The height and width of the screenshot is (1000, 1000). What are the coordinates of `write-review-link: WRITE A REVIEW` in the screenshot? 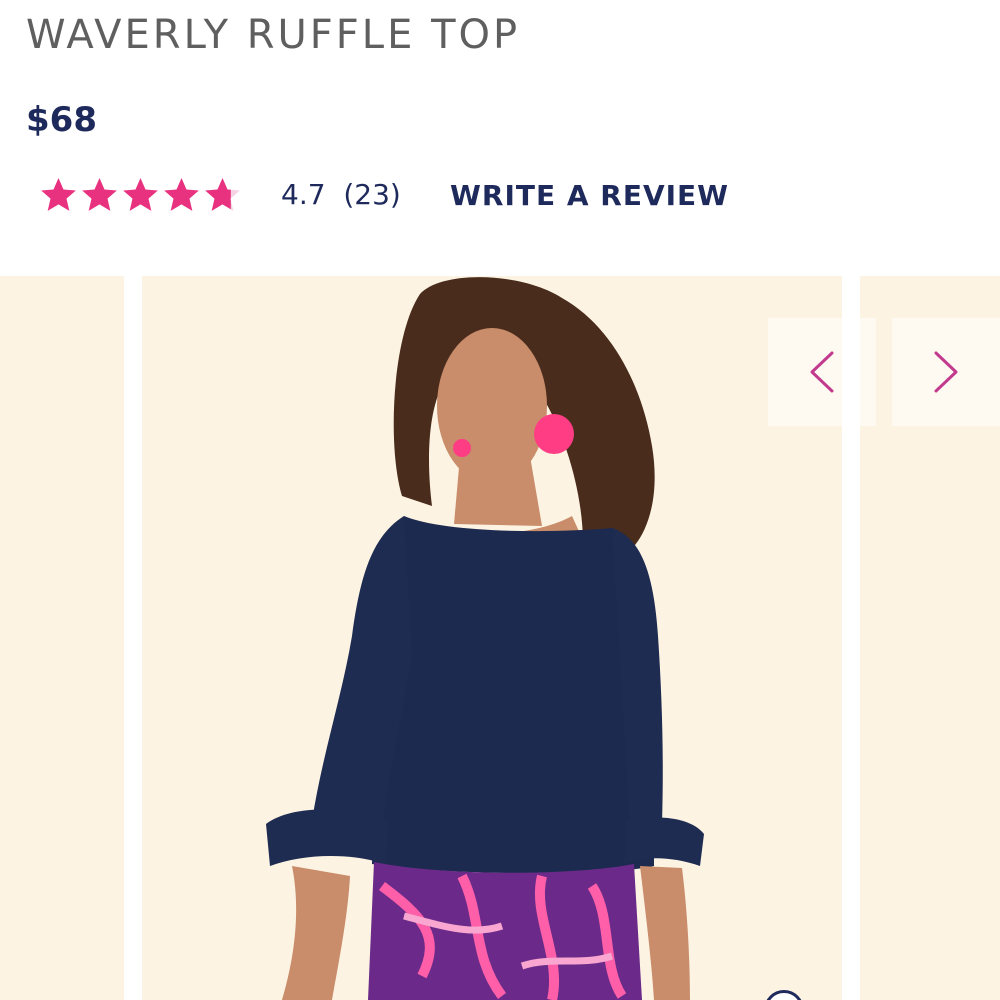 It's located at (589, 195).